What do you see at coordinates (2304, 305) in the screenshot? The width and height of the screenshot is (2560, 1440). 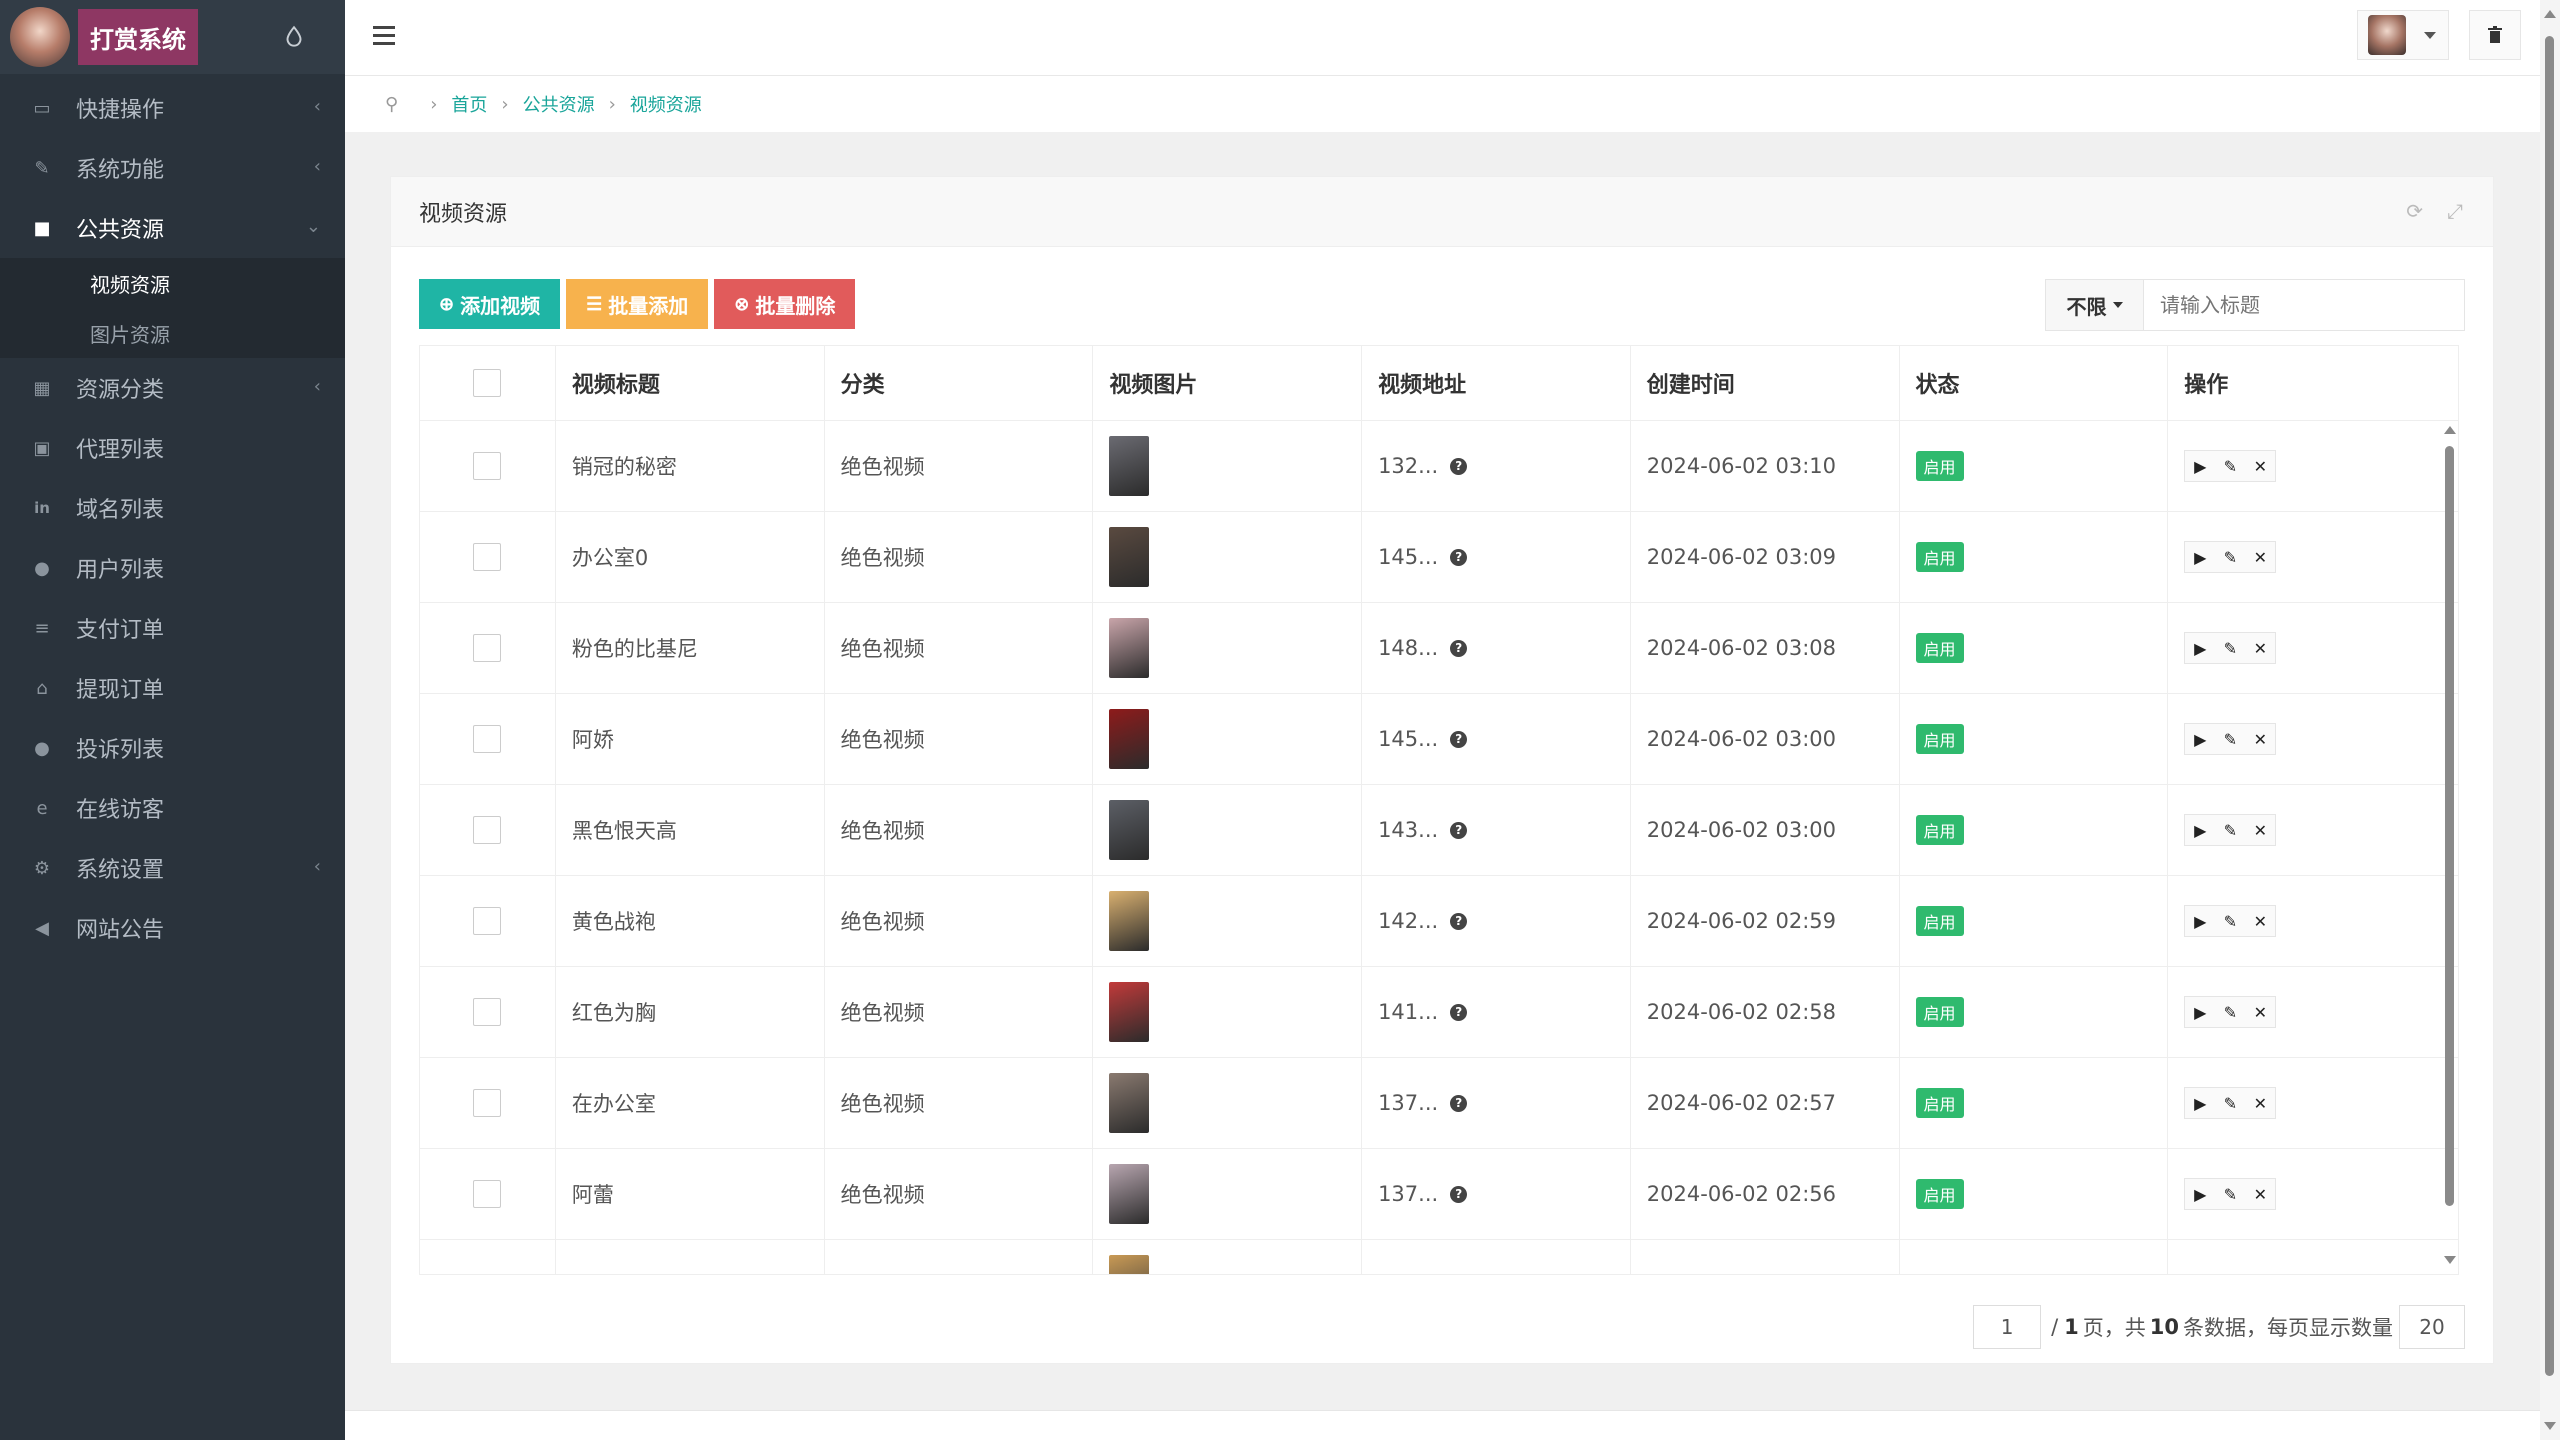 I see `search-input` at bounding box center [2304, 305].